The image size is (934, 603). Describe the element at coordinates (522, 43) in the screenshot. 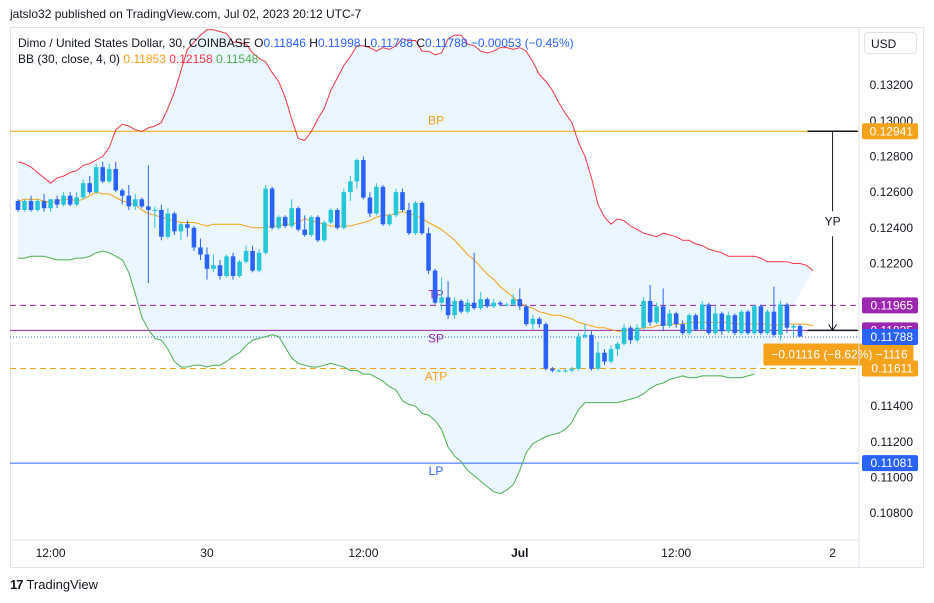

I see `change-value: −0.00053 (−0.45%)` at that location.